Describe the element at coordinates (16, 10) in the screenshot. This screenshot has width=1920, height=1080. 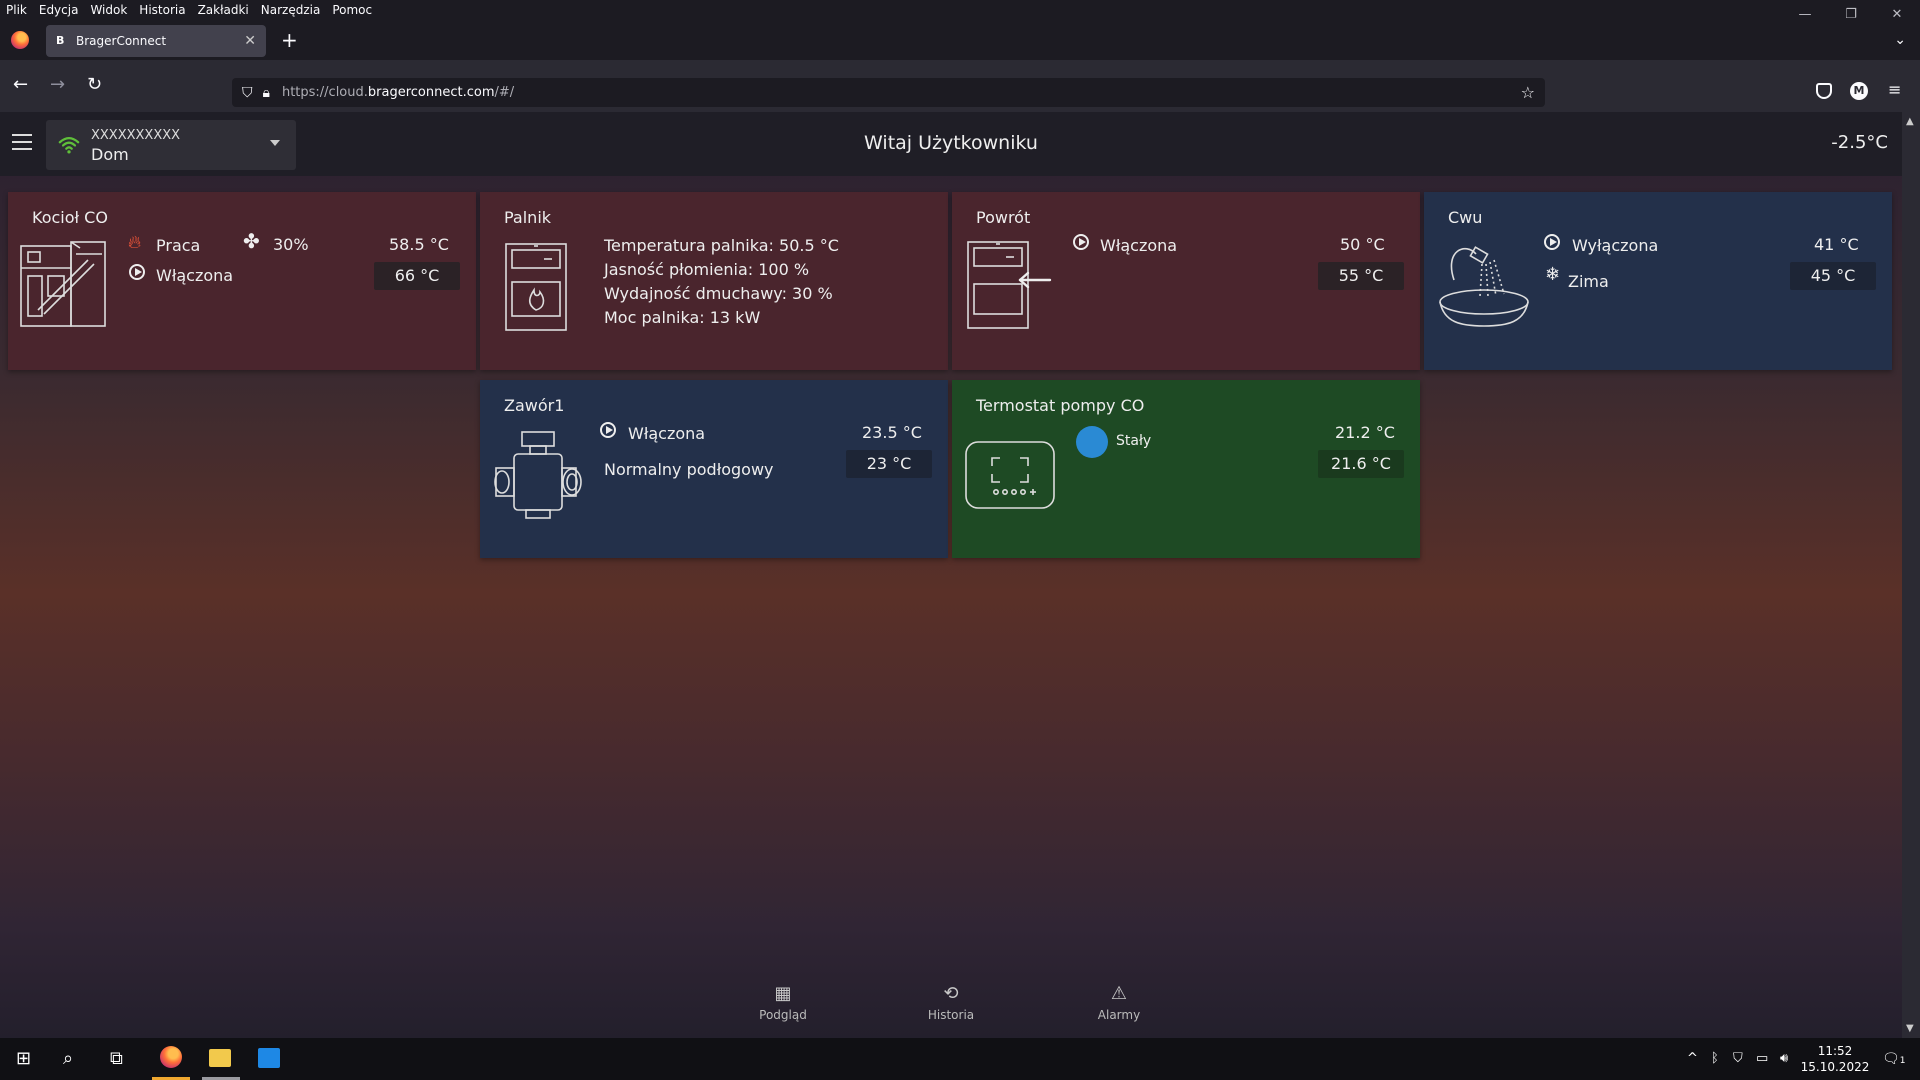
I see `menu-file: Plik` at that location.